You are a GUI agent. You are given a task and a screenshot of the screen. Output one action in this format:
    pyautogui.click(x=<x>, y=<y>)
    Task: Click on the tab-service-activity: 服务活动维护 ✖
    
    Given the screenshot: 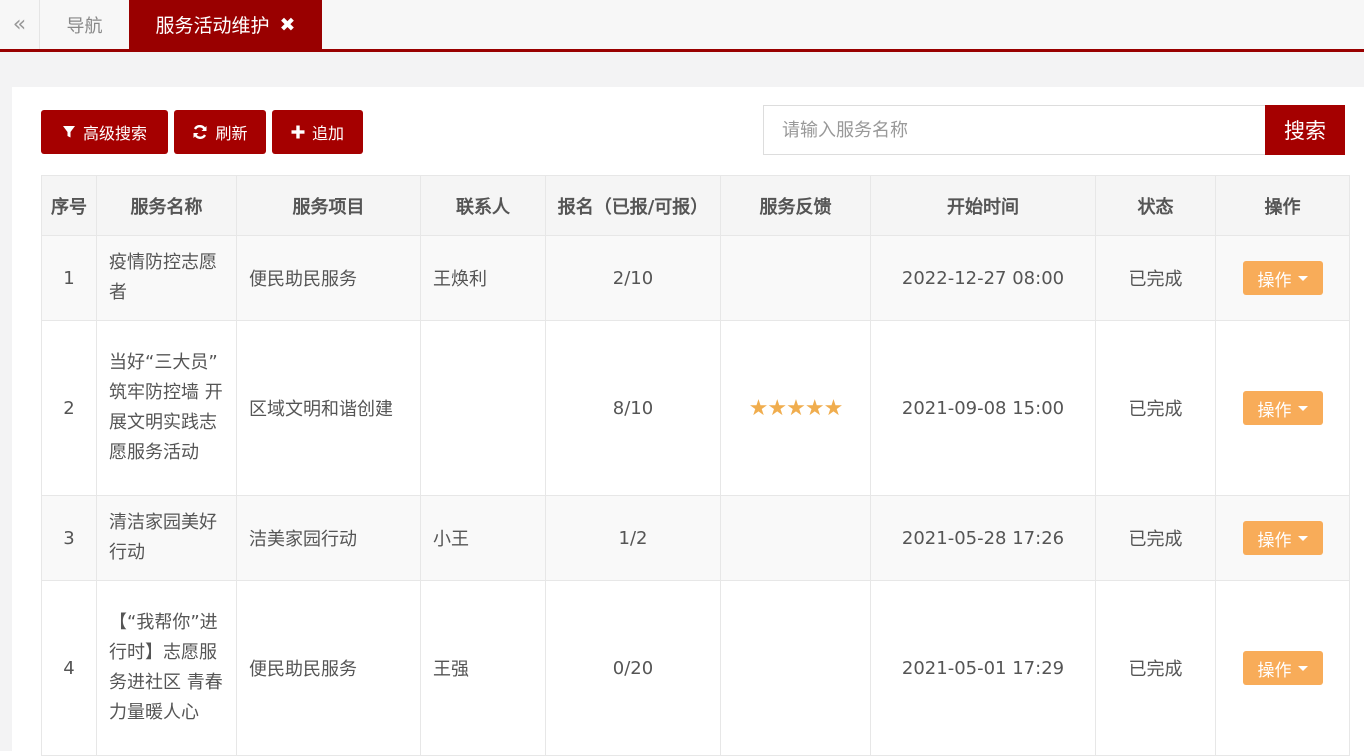 What is the action you would take?
    pyautogui.click(x=225, y=24)
    